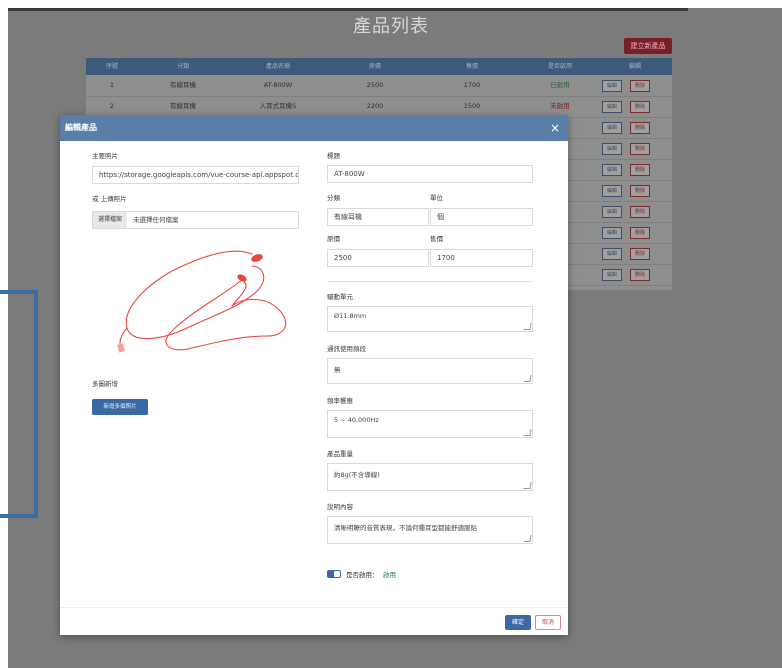 The width and height of the screenshot is (782, 668). Describe the element at coordinates (105, 384) in the screenshot. I see `multi-image-label: 多圖新增` at that location.